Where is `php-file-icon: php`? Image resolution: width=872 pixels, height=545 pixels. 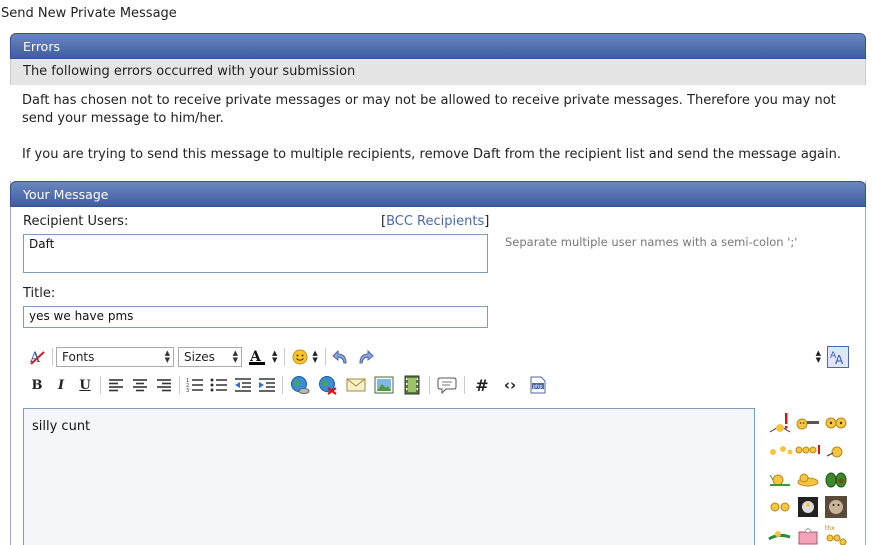 php-file-icon: php is located at coordinates (538, 385).